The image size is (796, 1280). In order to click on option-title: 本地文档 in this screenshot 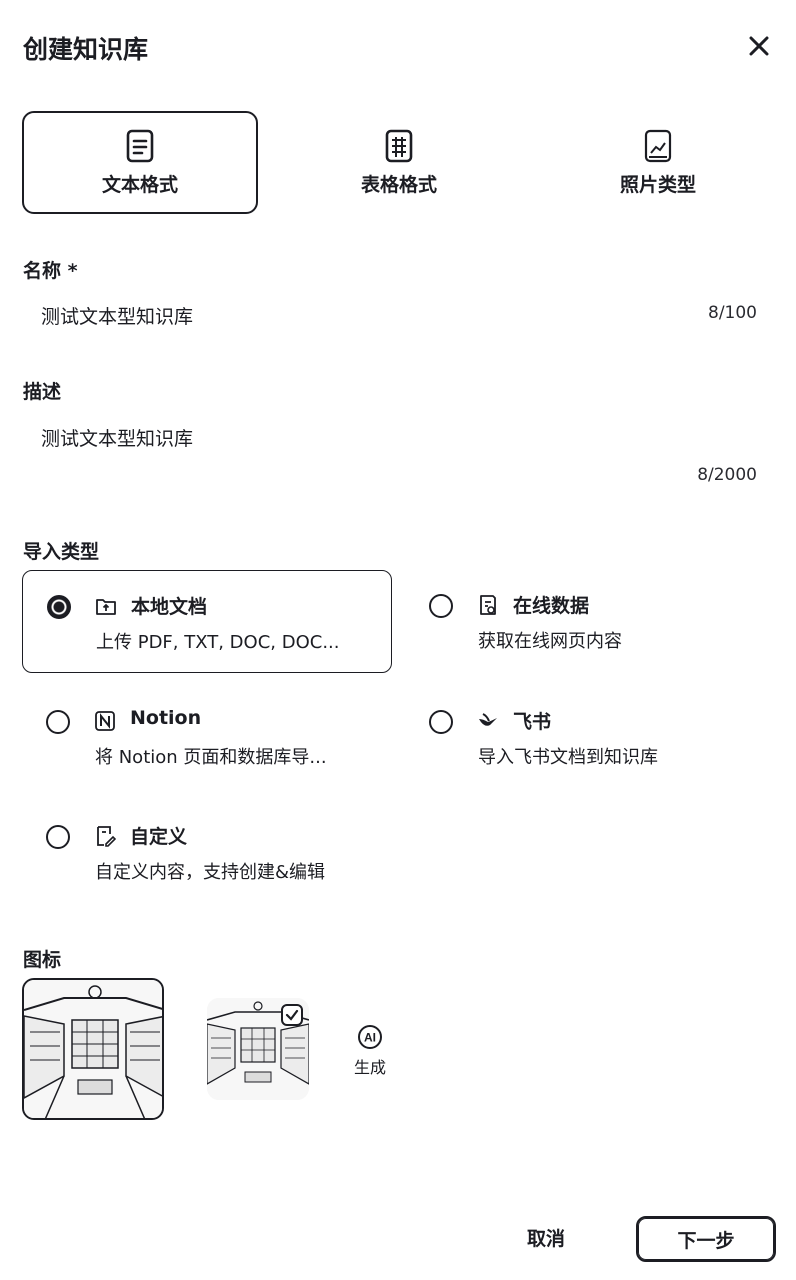, I will do `click(169, 607)`.